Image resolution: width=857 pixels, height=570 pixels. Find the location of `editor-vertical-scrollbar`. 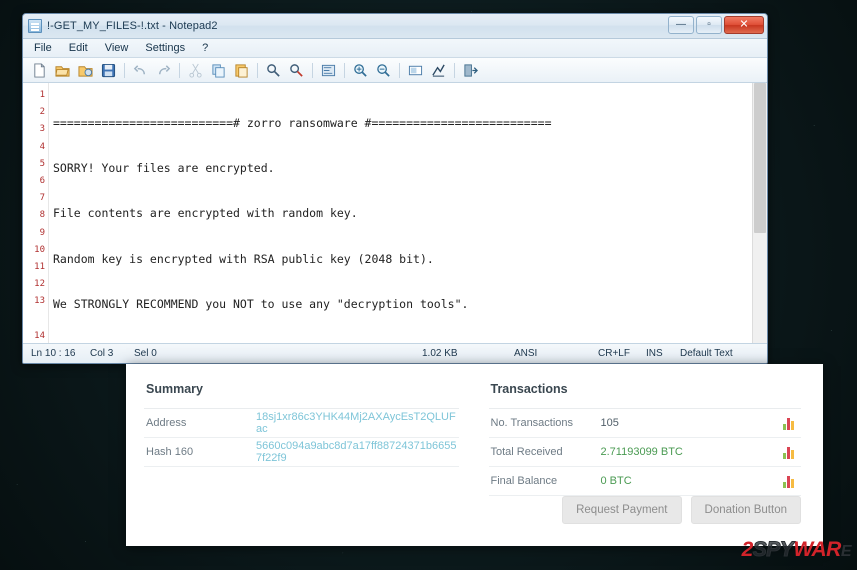

editor-vertical-scrollbar is located at coordinates (759, 213).